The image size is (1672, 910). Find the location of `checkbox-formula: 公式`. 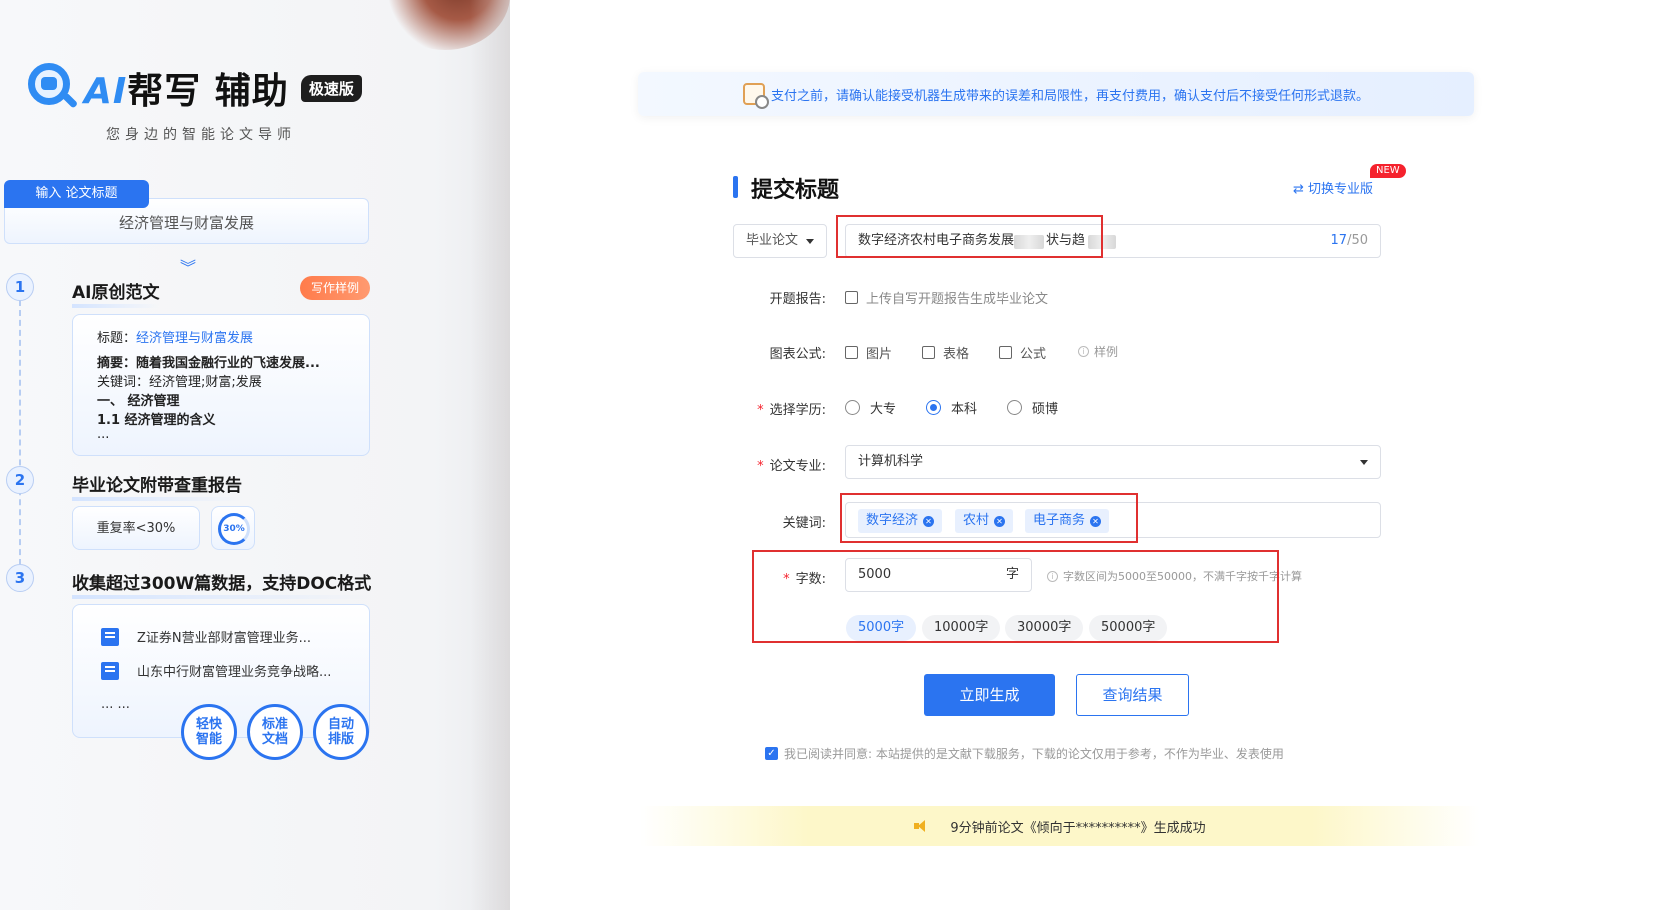

checkbox-formula: 公式 is located at coordinates (1022, 352).